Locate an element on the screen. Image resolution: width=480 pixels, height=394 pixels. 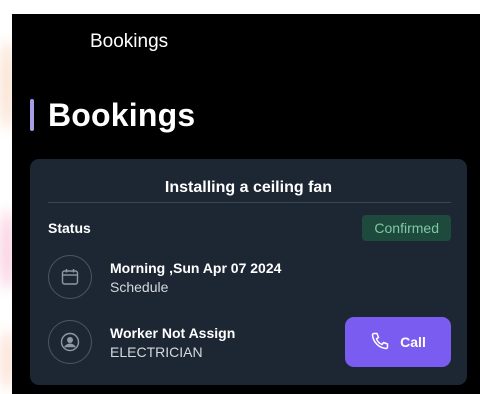
service-title: Installing a ceiling fan is located at coordinates (248, 187).